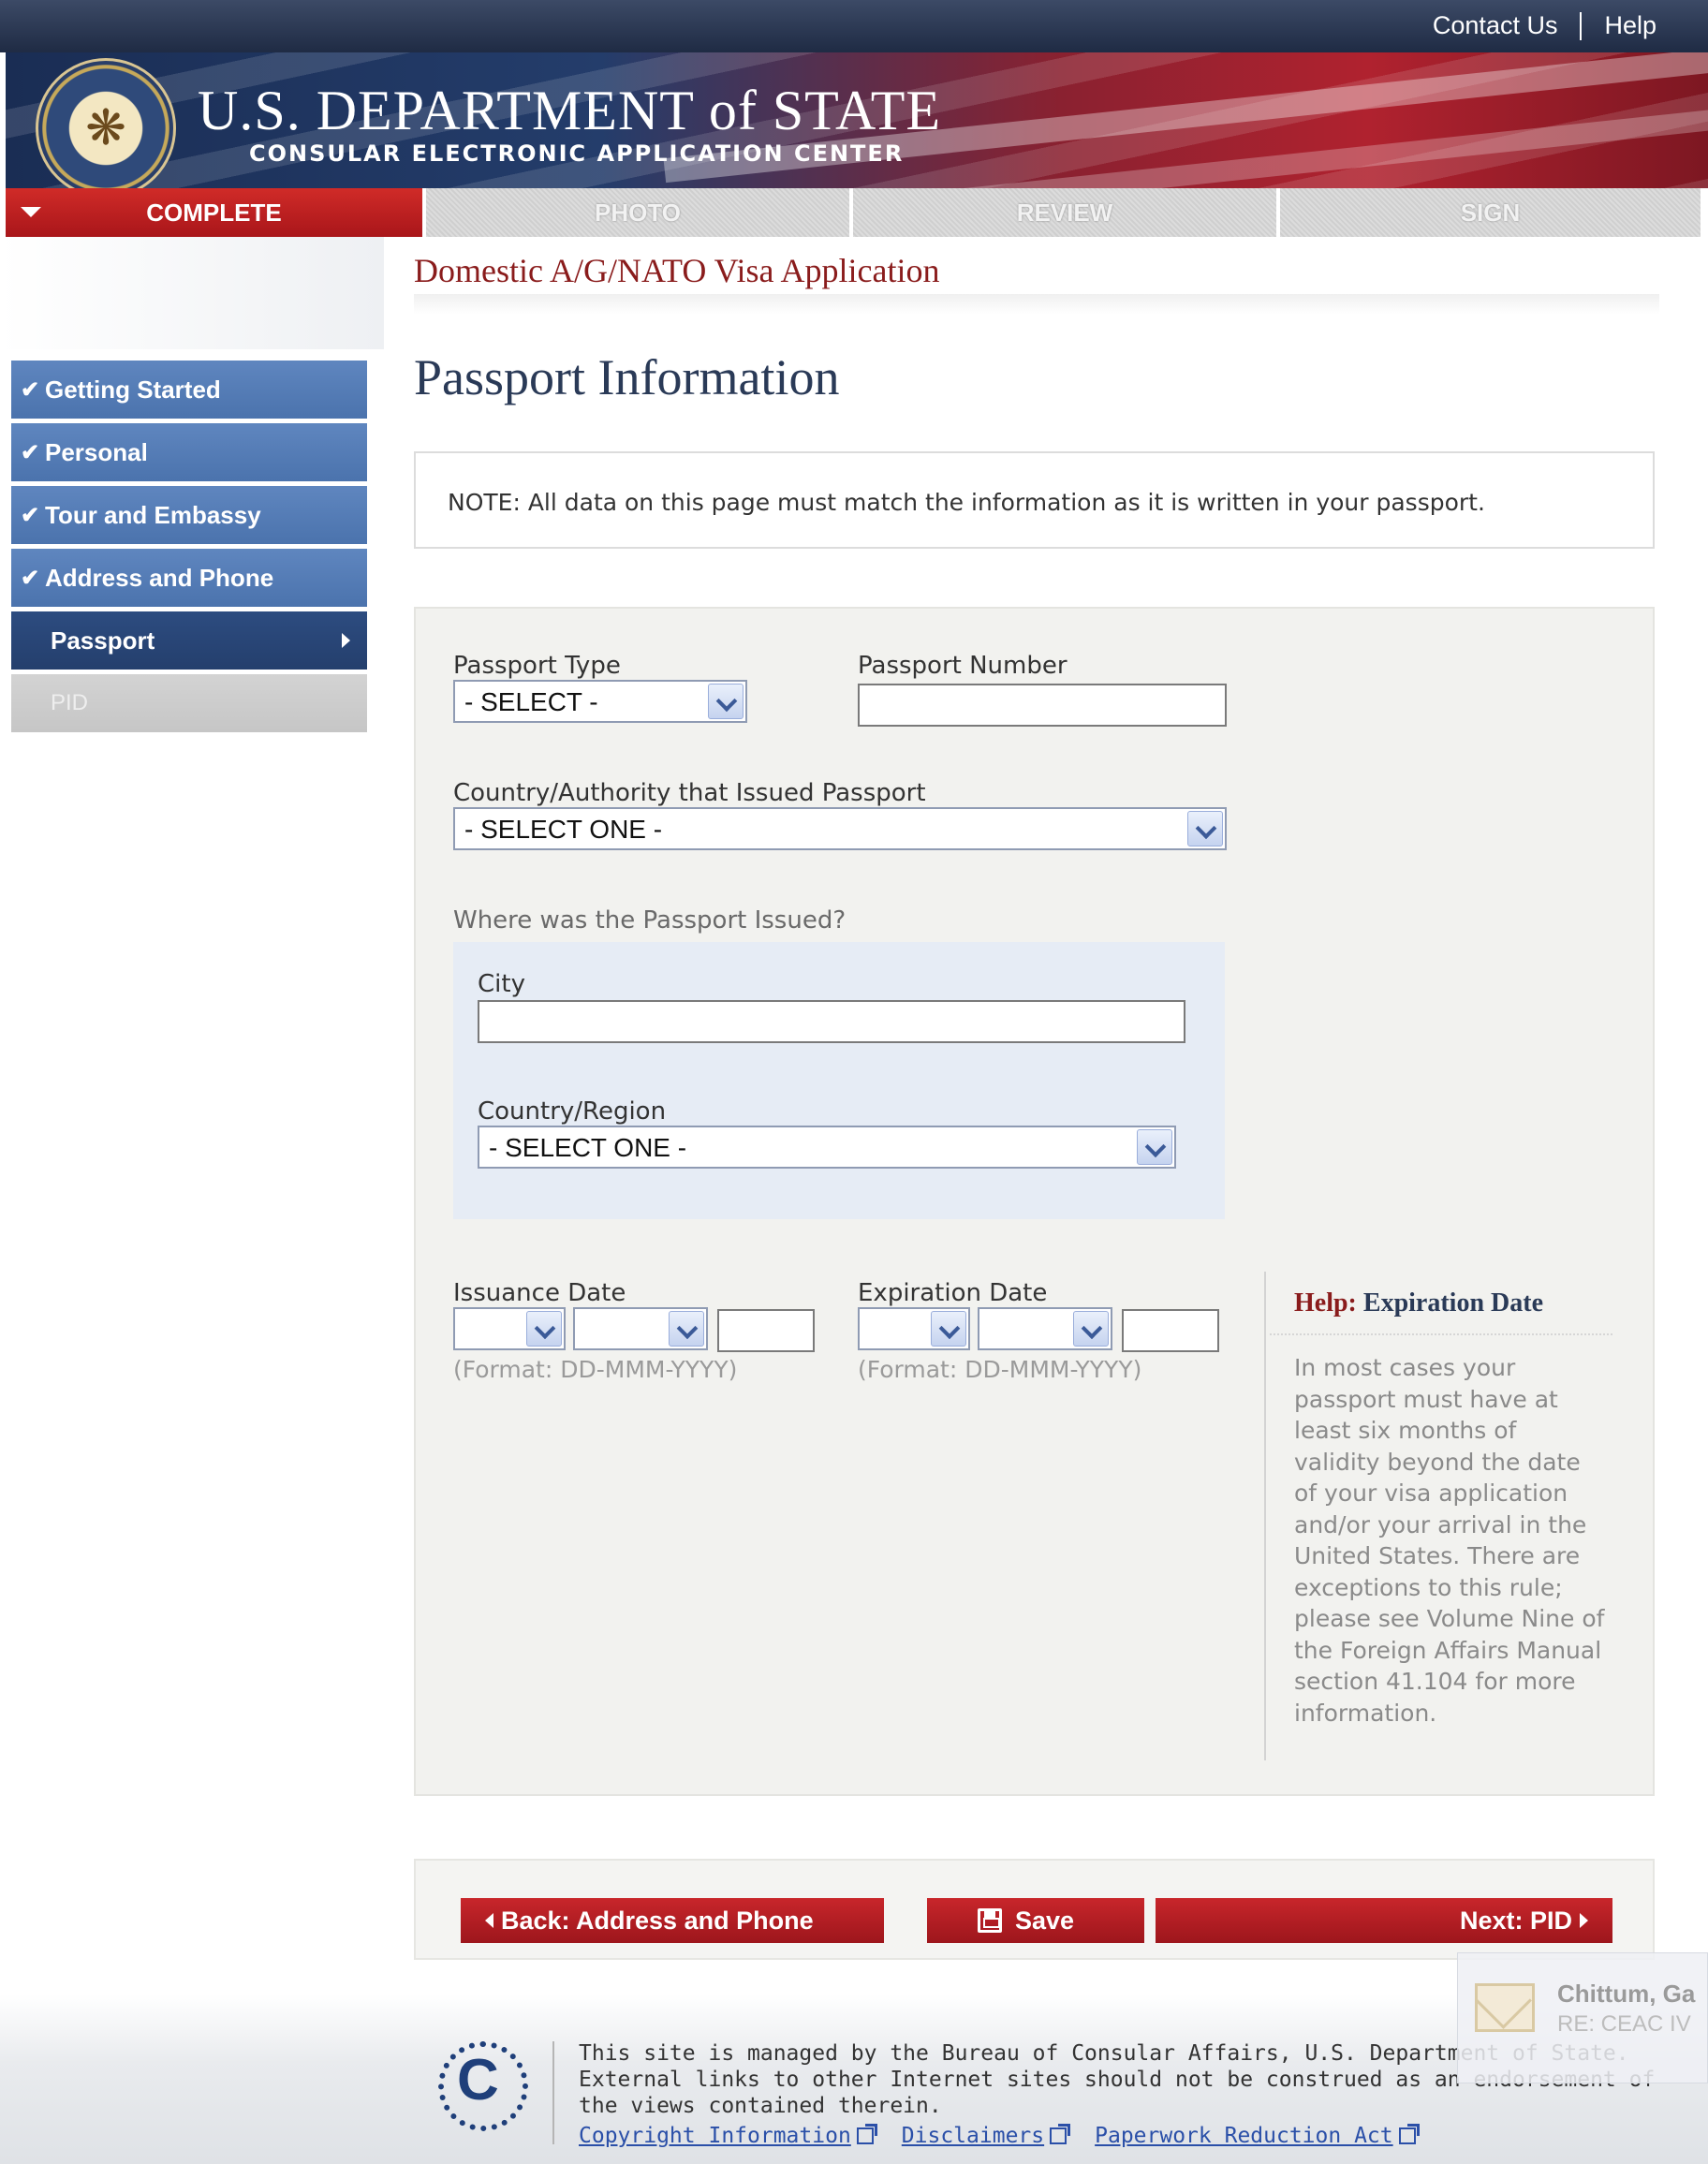  Describe the element at coordinates (839, 1080) in the screenshot. I see `issued-location-box: City Country/Region - SELECT ONE -` at that location.